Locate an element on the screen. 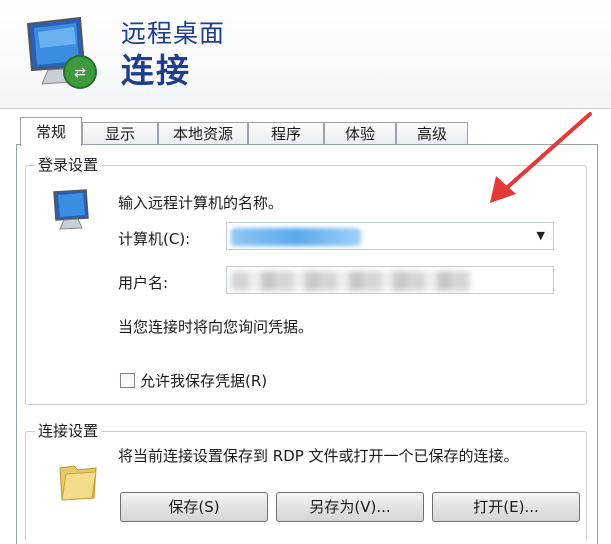  save-credentials-label: 允许我保存凭据(R) is located at coordinates (203, 380).